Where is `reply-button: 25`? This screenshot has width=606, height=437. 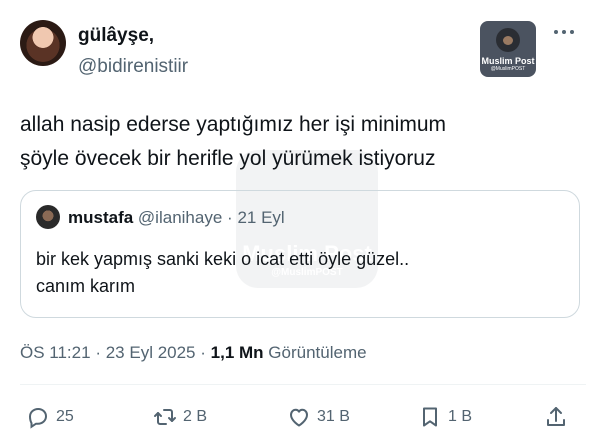 reply-button: 25 is located at coordinates (50, 417).